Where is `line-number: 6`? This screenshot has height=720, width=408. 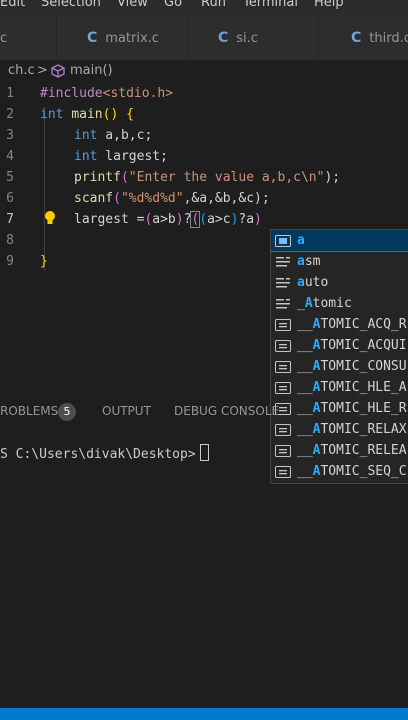 line-number: 6 is located at coordinates (10, 198).